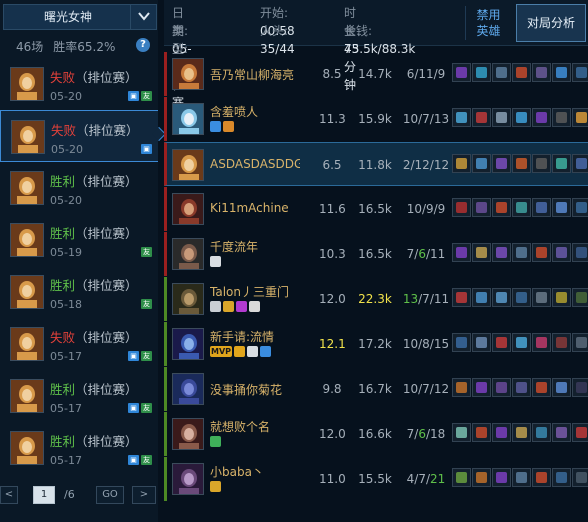 The image size is (588, 522). I want to click on page-input: 1, so click(44, 495).